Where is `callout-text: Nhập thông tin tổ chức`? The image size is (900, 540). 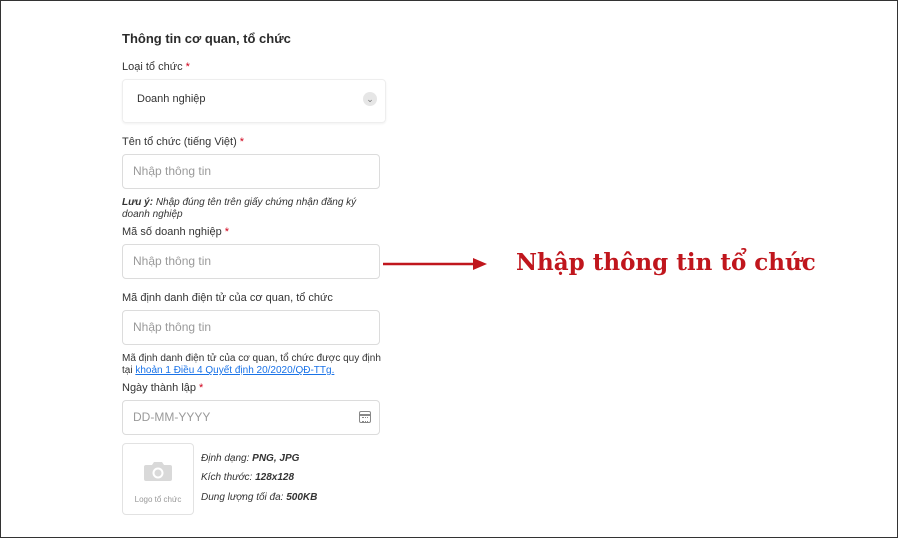
callout-text: Nhập thông tin tổ chức is located at coordinates (666, 262).